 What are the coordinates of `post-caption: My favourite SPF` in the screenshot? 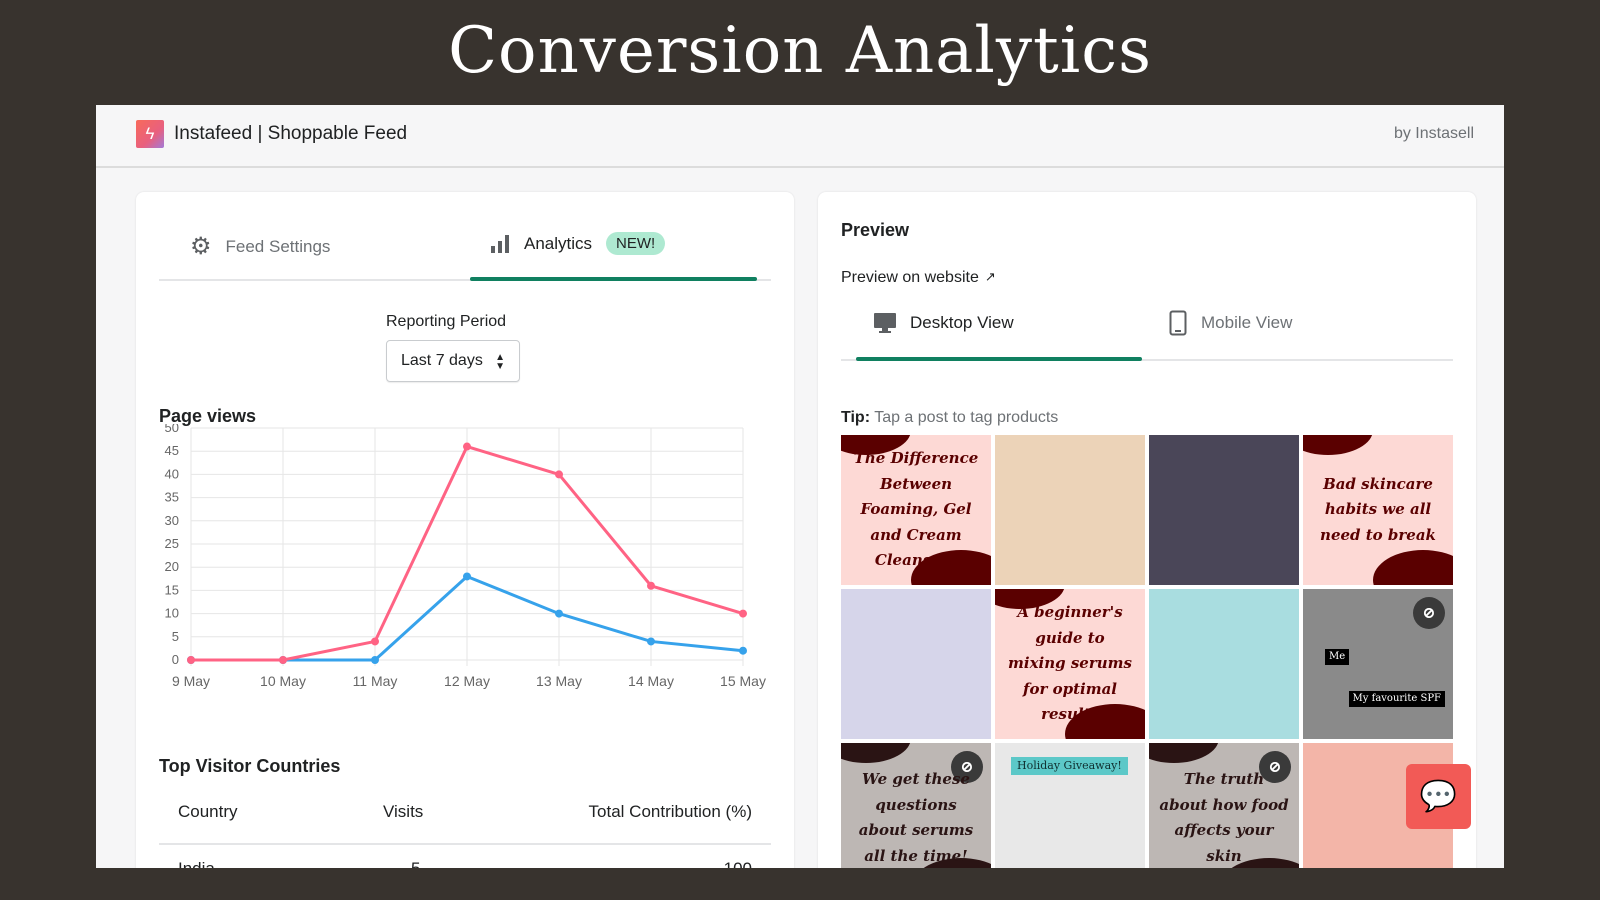 It's located at (1396, 699).